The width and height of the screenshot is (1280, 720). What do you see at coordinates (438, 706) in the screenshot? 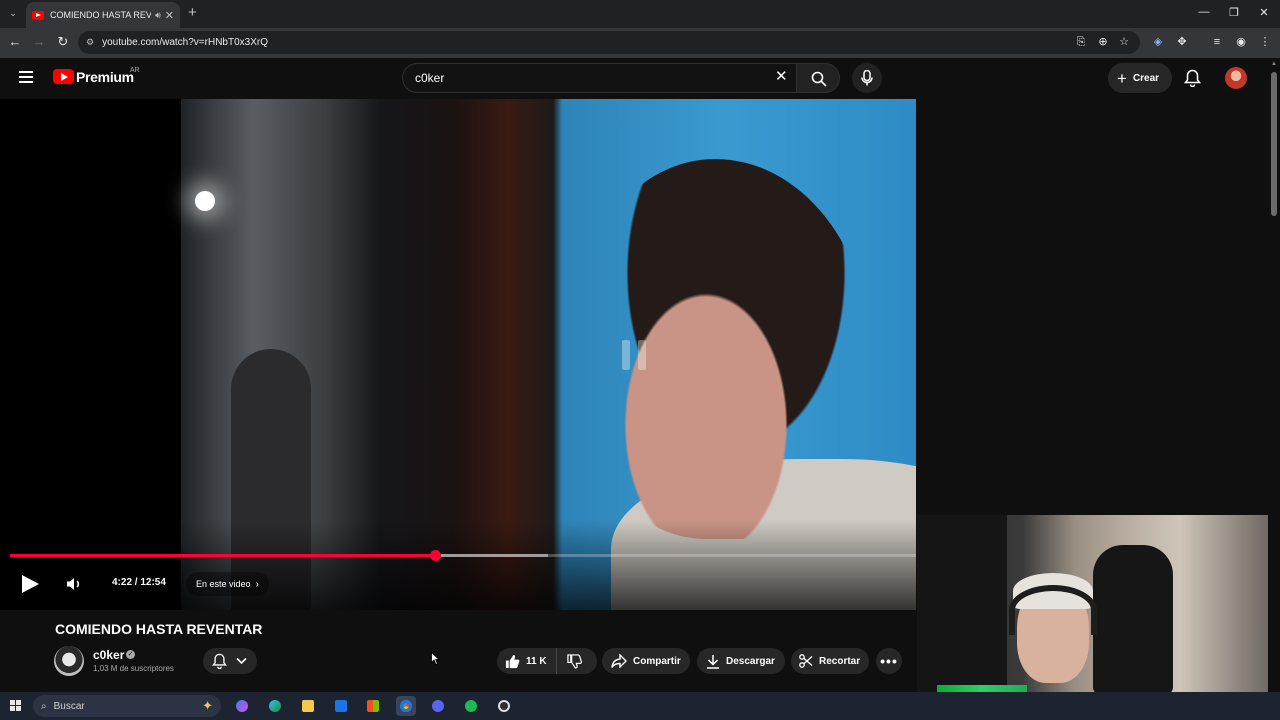
I see `discord-icon` at bounding box center [438, 706].